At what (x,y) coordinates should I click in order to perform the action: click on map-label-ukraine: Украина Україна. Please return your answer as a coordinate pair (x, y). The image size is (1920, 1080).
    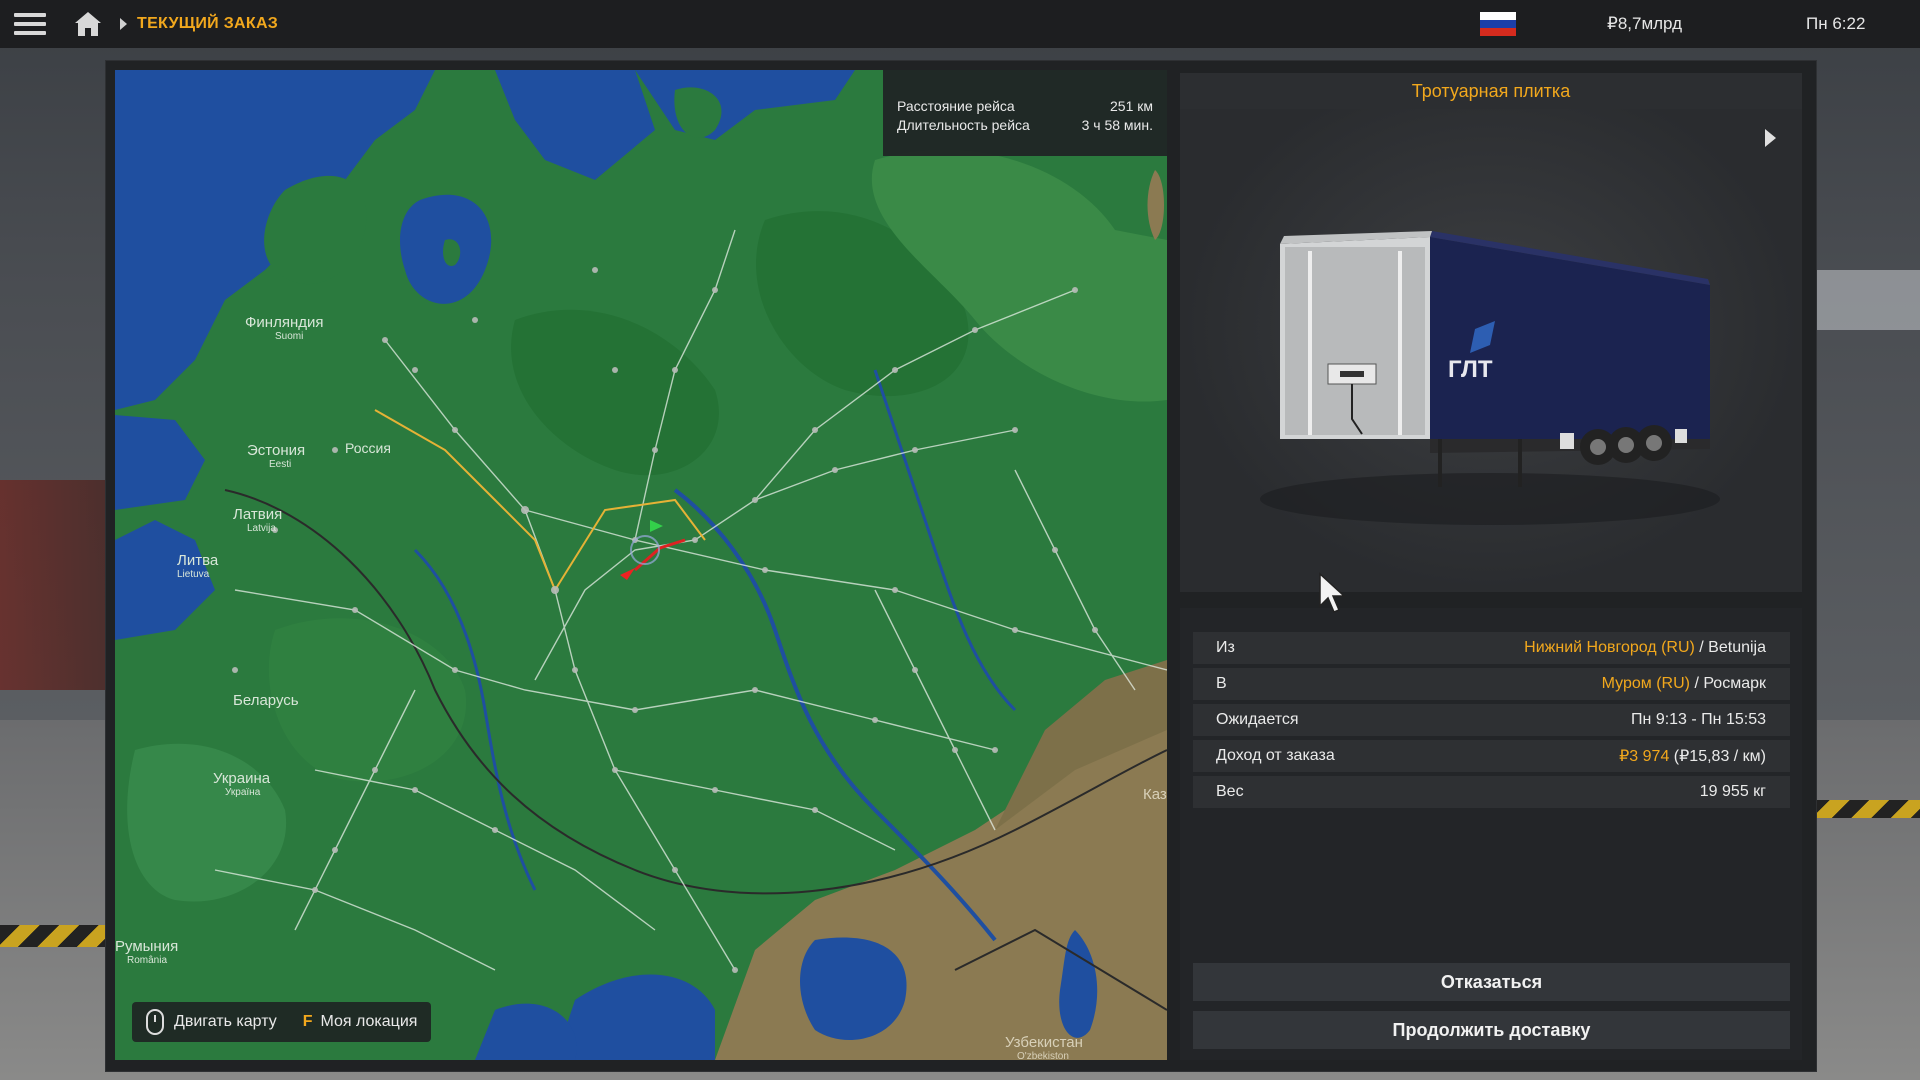
    Looking at the image, I should click on (241, 784).